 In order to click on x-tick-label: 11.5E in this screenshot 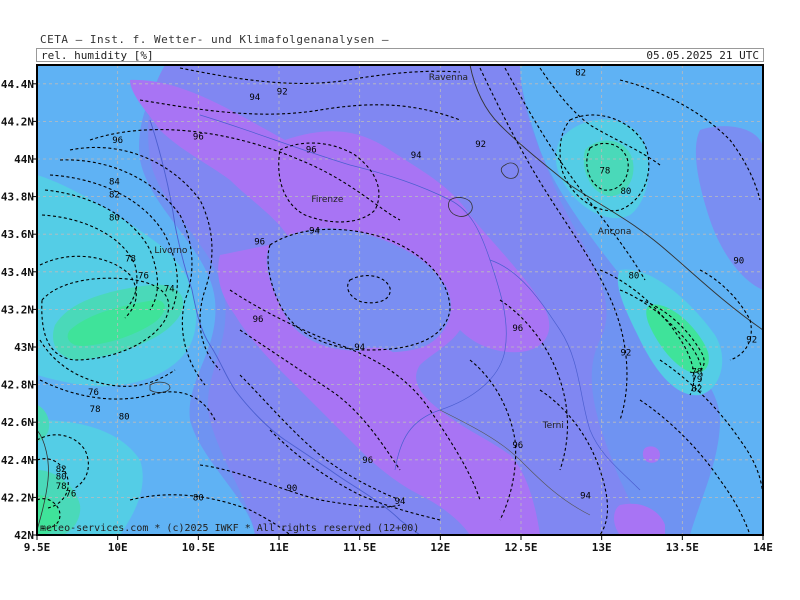, I will do `click(359, 547)`.